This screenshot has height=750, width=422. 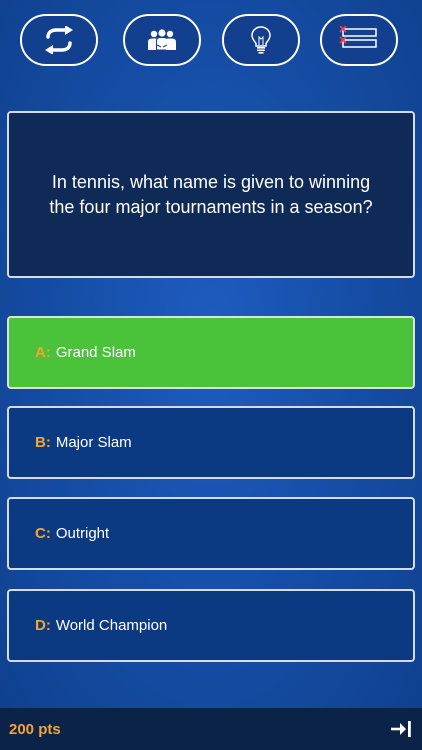 I want to click on lifelines-bar, so click(x=211, y=42).